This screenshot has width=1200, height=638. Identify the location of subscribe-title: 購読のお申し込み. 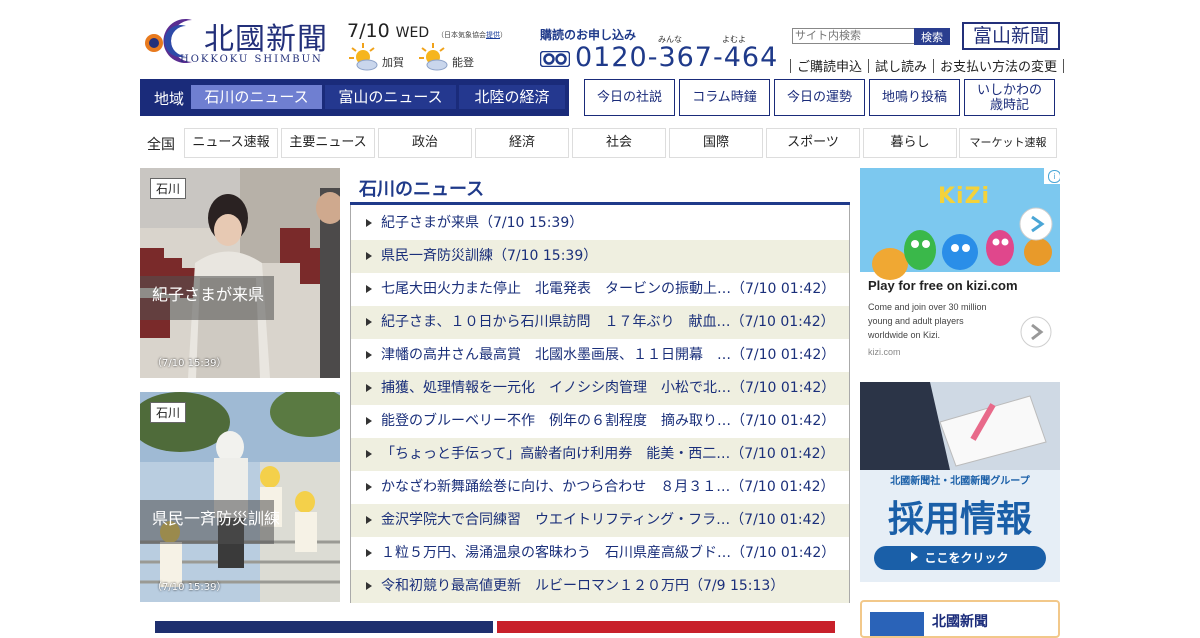
(588, 35).